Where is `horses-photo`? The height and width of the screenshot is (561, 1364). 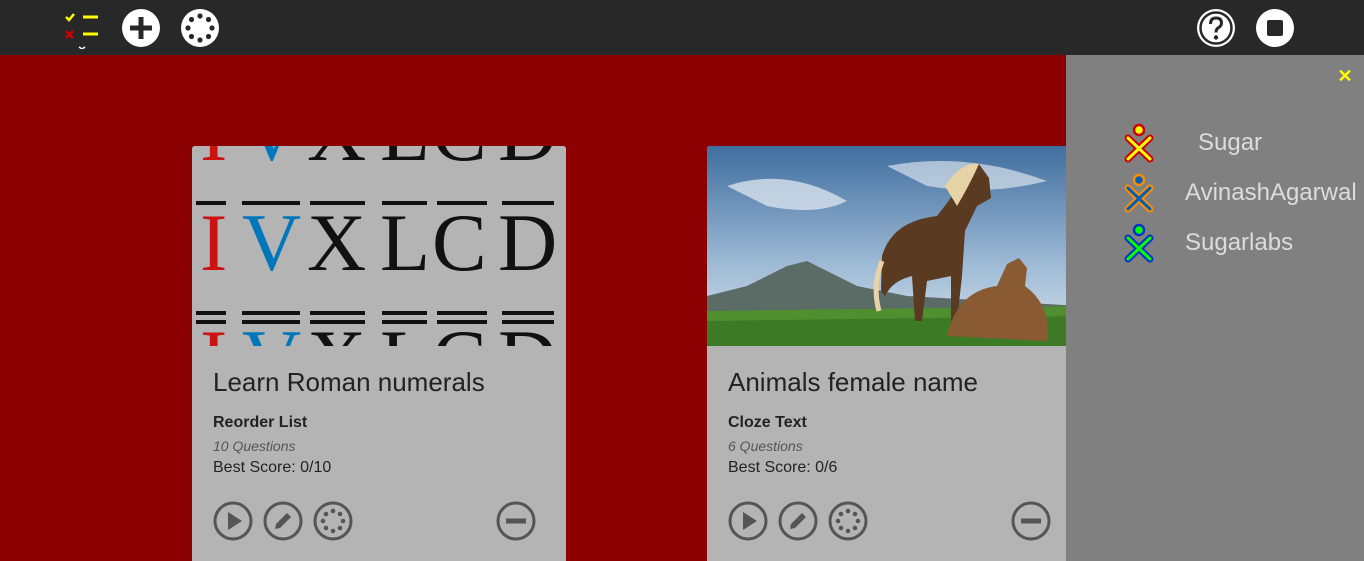
horses-photo is located at coordinates (886, 246).